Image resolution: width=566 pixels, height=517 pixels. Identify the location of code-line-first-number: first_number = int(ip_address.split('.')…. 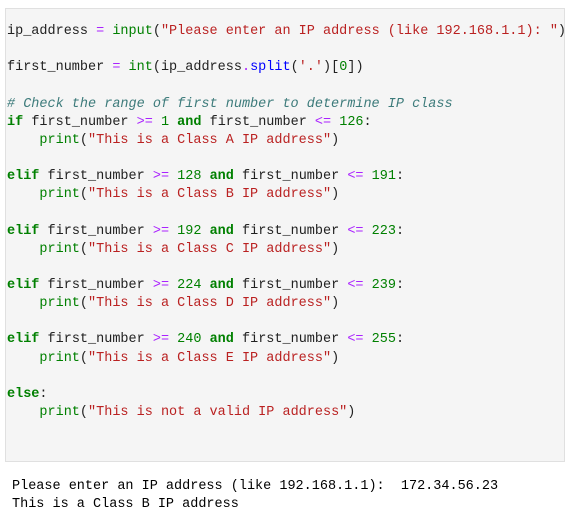
(286, 68).